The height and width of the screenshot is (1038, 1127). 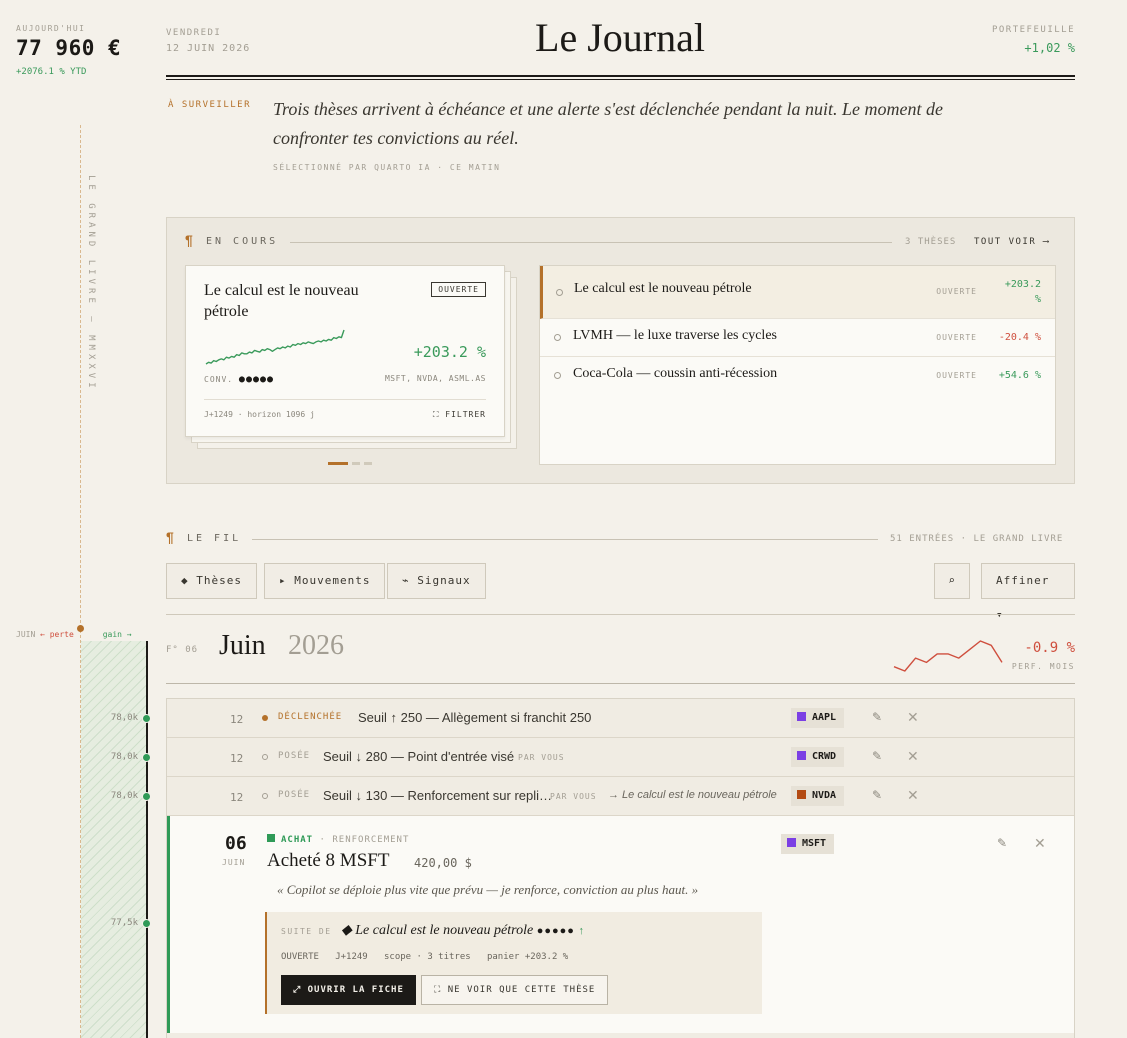 I want to click on search-button: ⌕, so click(x=952, y=581).